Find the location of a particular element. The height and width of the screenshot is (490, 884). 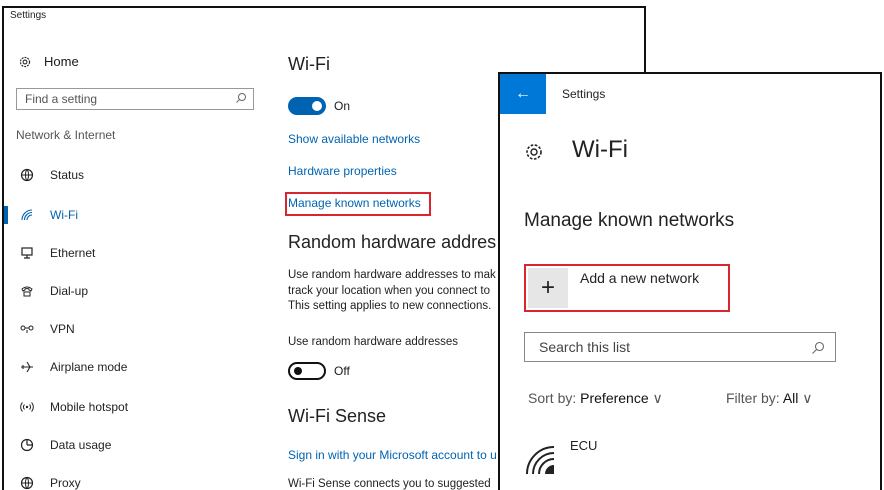

wifi-toggle is located at coordinates (307, 106).